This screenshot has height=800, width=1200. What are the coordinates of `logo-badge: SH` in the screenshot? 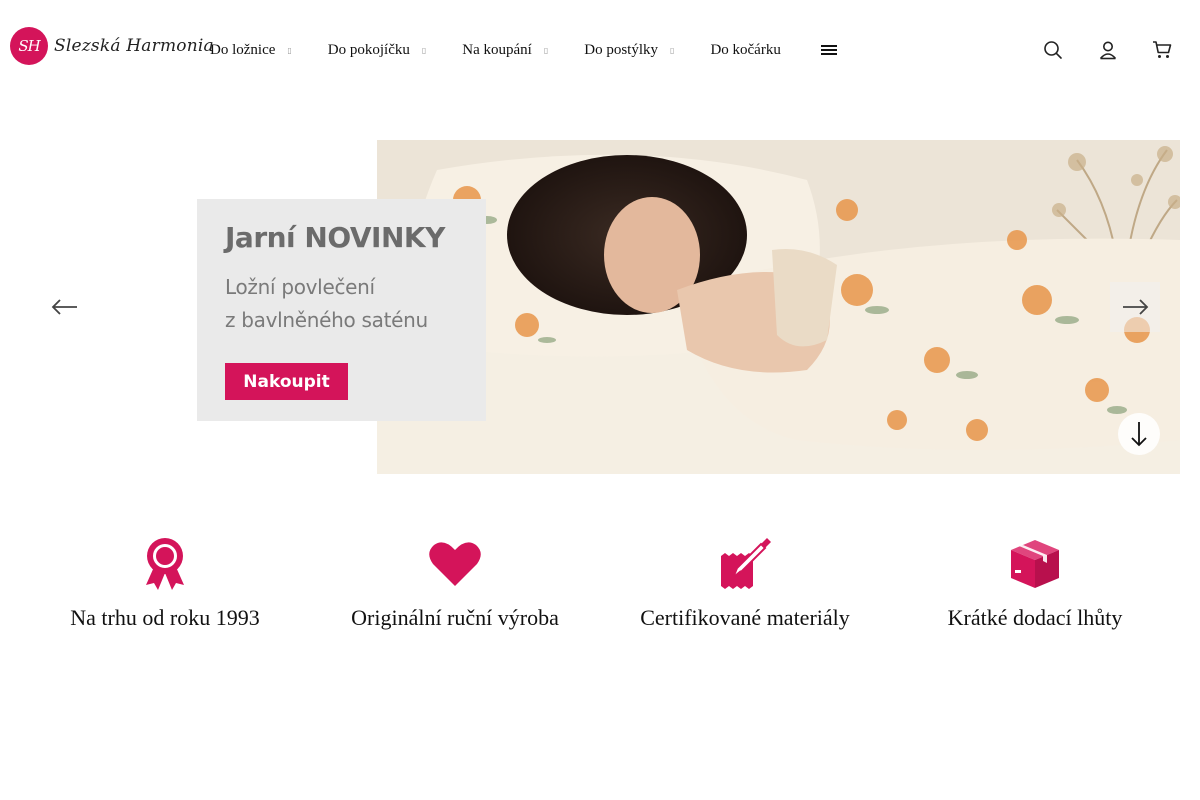 It's located at (29, 46).